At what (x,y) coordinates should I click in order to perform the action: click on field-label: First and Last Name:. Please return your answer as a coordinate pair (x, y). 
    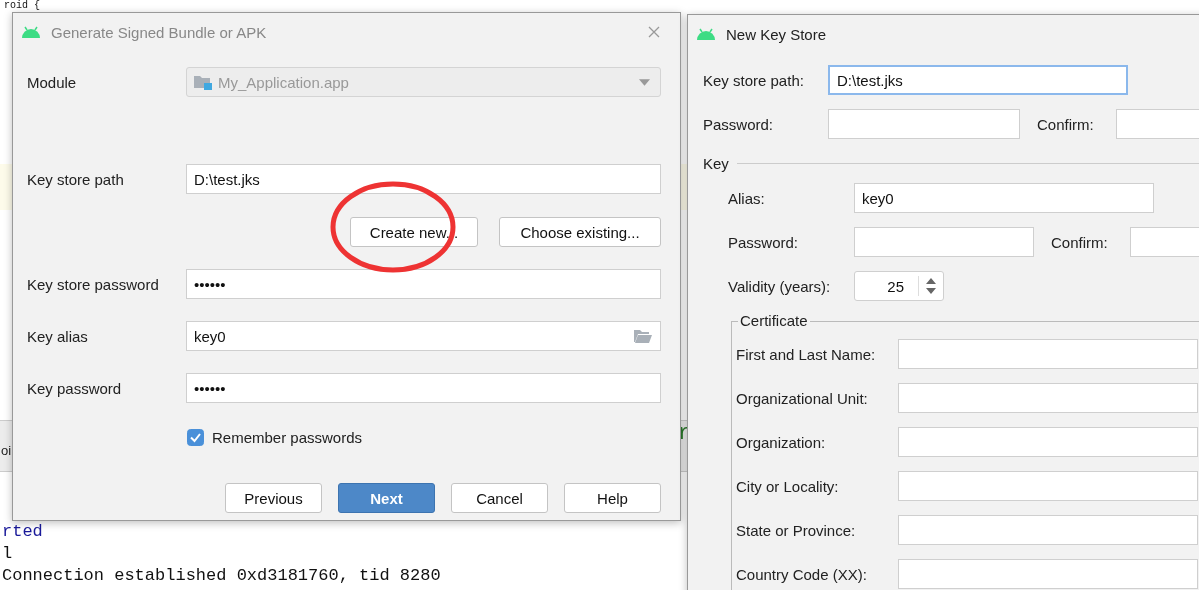
    Looking at the image, I should click on (806, 354).